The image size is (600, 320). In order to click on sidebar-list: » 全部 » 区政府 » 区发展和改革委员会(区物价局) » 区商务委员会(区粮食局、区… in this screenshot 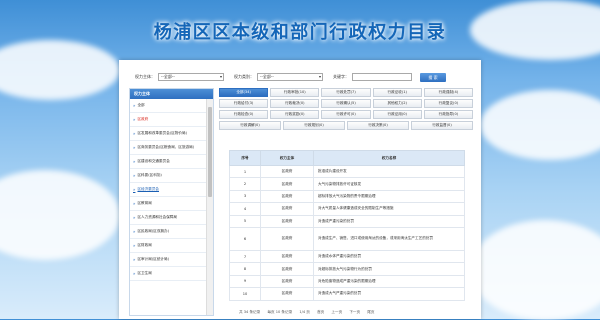, I will do `click(169, 190)`.